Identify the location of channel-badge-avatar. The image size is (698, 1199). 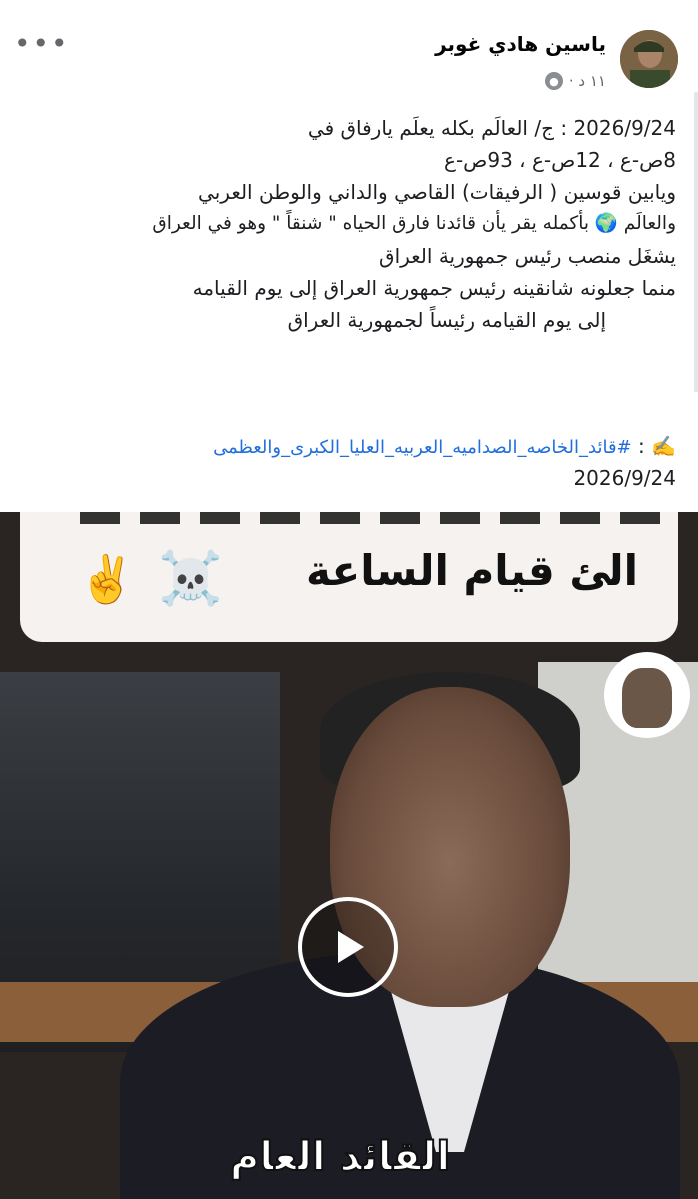
(647, 695).